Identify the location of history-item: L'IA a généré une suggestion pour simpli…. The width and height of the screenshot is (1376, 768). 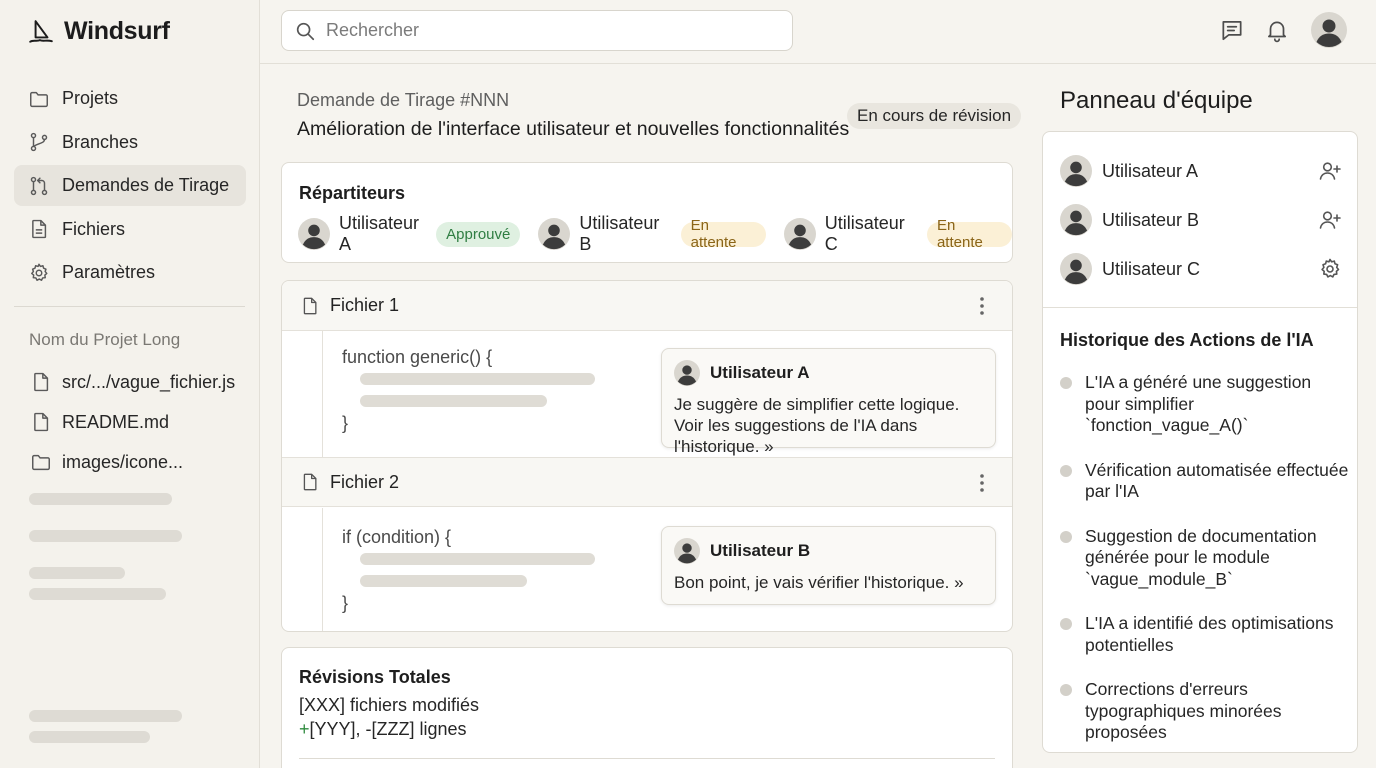
(1205, 404).